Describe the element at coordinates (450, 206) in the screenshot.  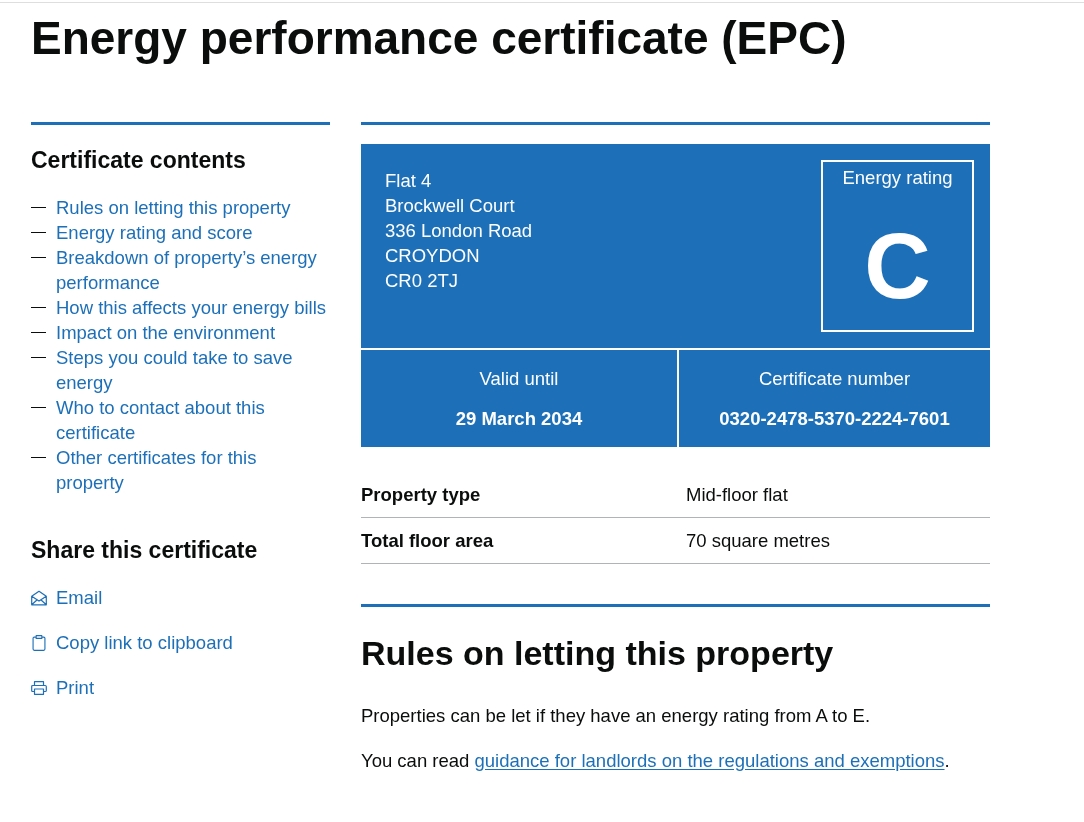
I see `address-line: Brockwell Court` at that location.